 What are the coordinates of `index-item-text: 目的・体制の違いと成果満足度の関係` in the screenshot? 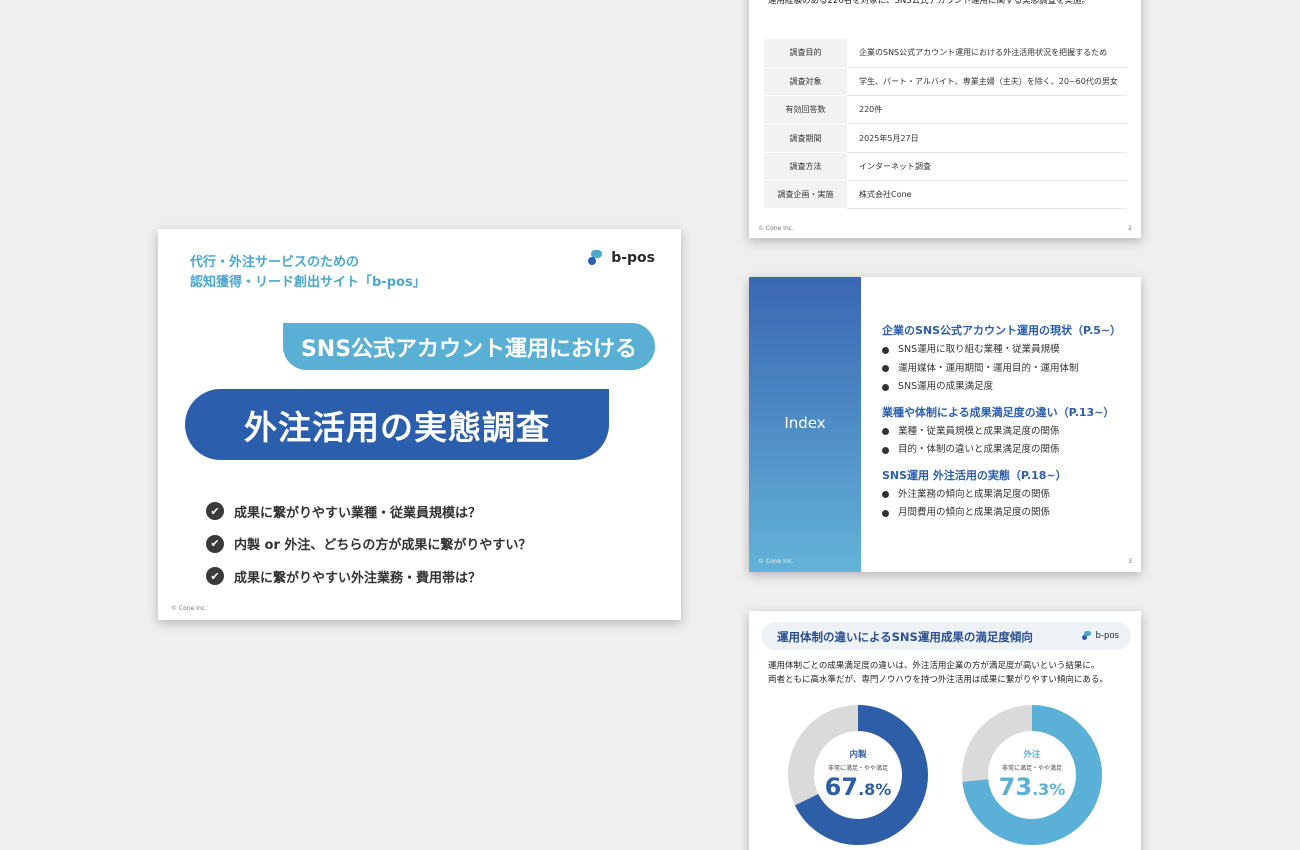 It's located at (979, 449).